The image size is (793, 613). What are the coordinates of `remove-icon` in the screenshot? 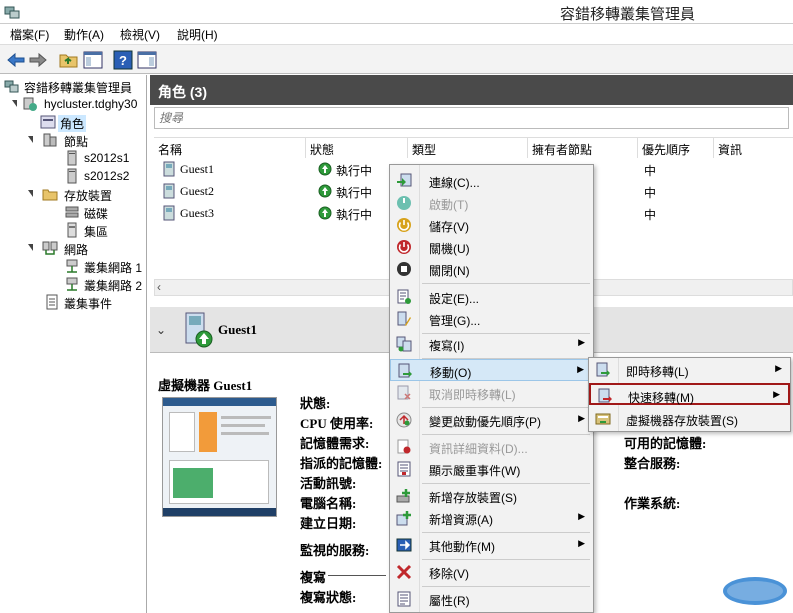 It's located at (404, 572).